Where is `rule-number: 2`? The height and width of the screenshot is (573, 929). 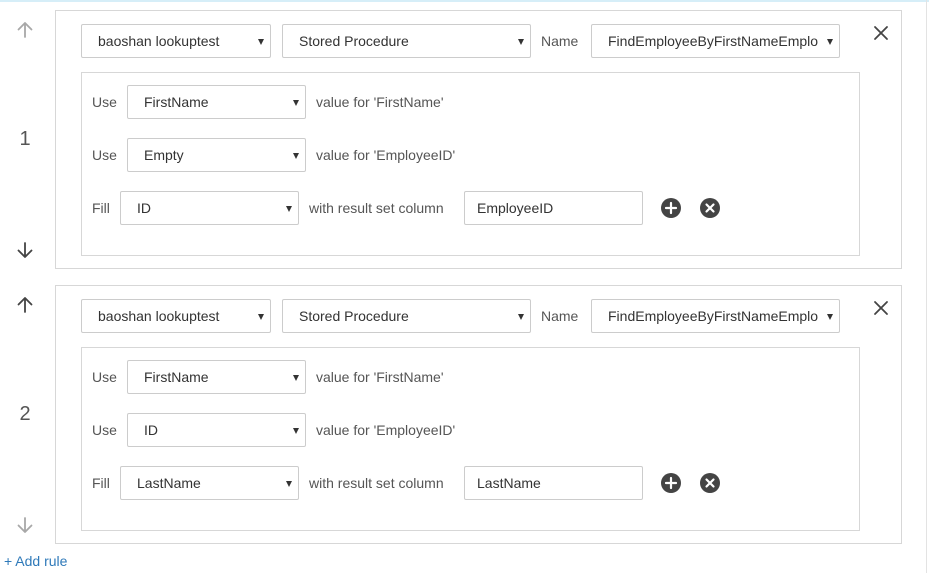
rule-number: 2 is located at coordinates (25, 414).